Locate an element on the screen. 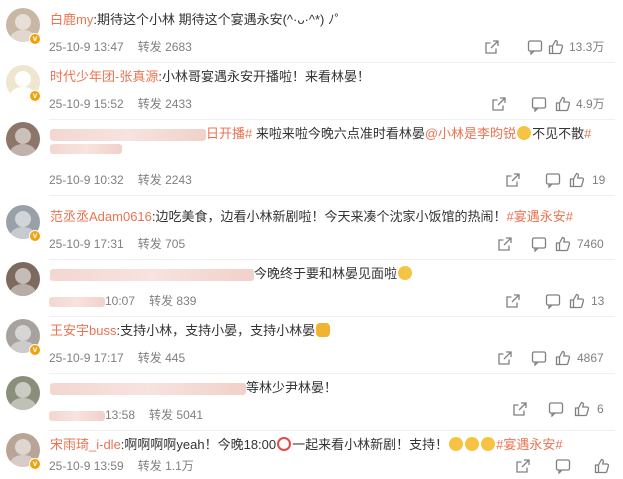  comment-text-line: 时代少年团-张真源:小林哥宴遇永安开播啦！来看林晏！ is located at coordinates (331, 77).